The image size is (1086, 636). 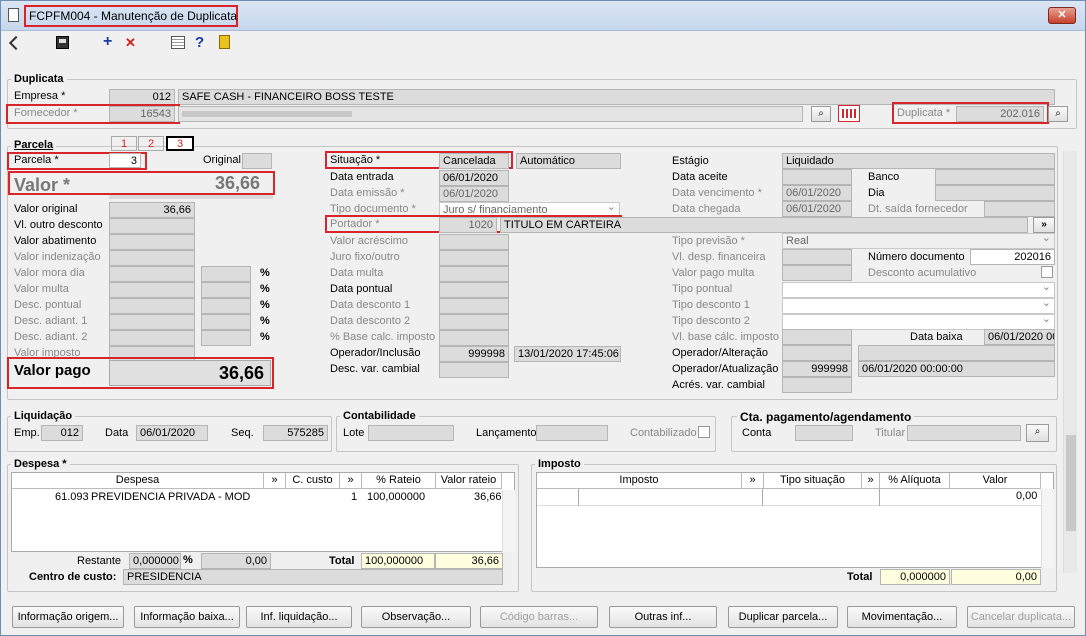 I want to click on imposto-expand-icon: », so click(x=753, y=481).